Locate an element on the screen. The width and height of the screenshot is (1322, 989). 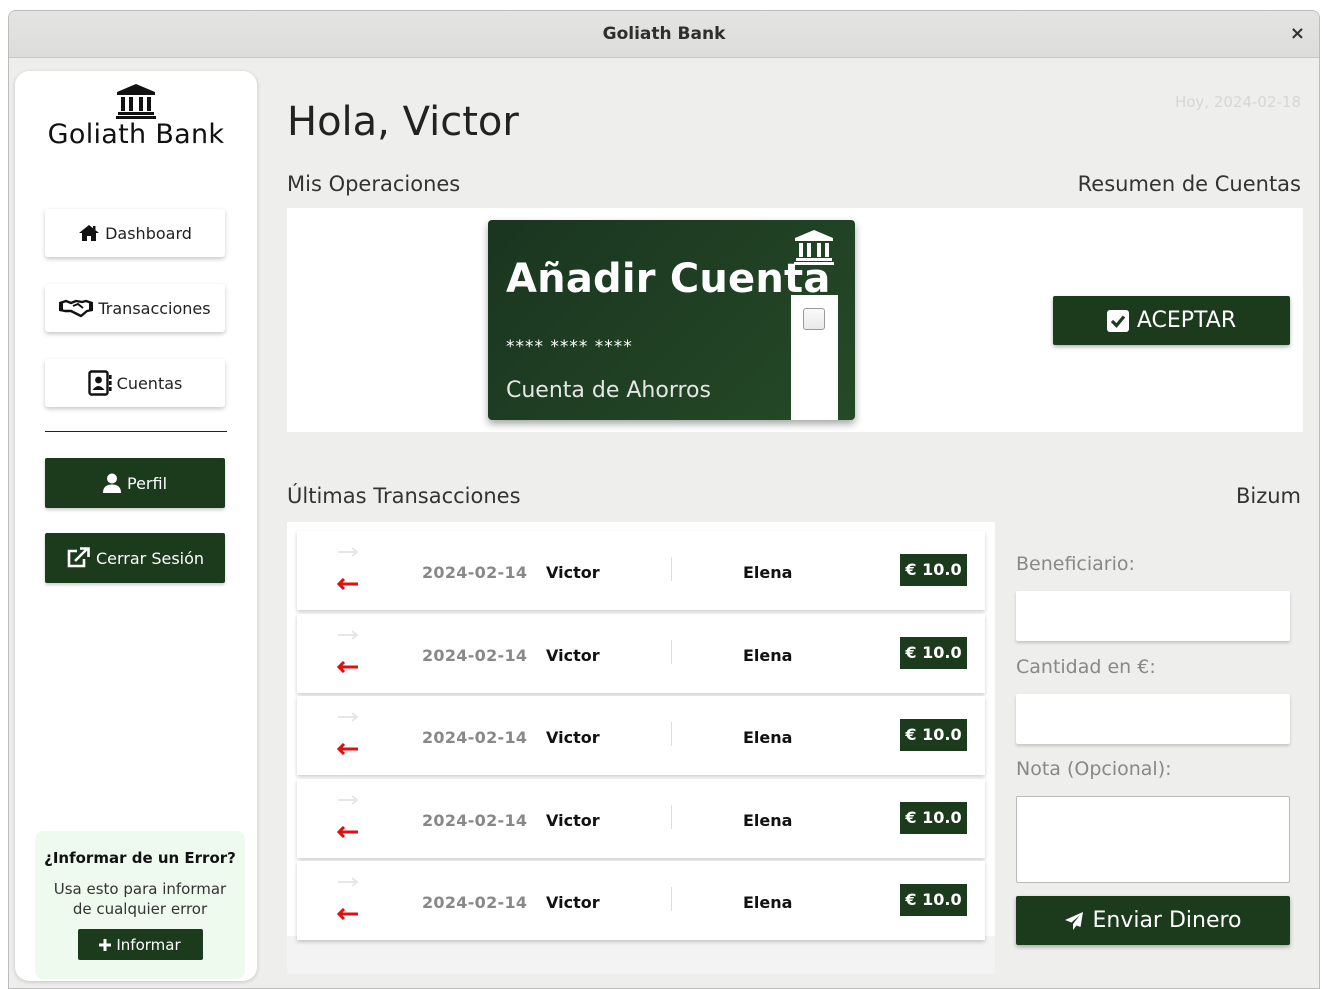
paper-plane-icon is located at coordinates (1074, 920).